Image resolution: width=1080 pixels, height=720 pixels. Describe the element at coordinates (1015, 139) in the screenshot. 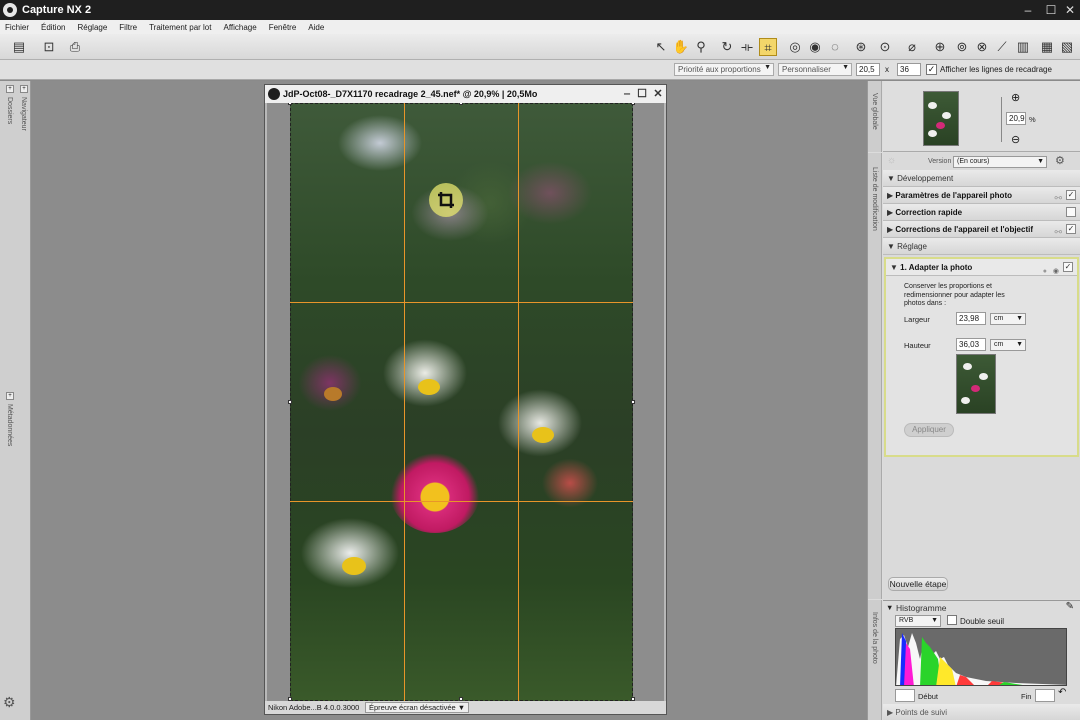

I see `zoom-out-icon: ⊖` at that location.